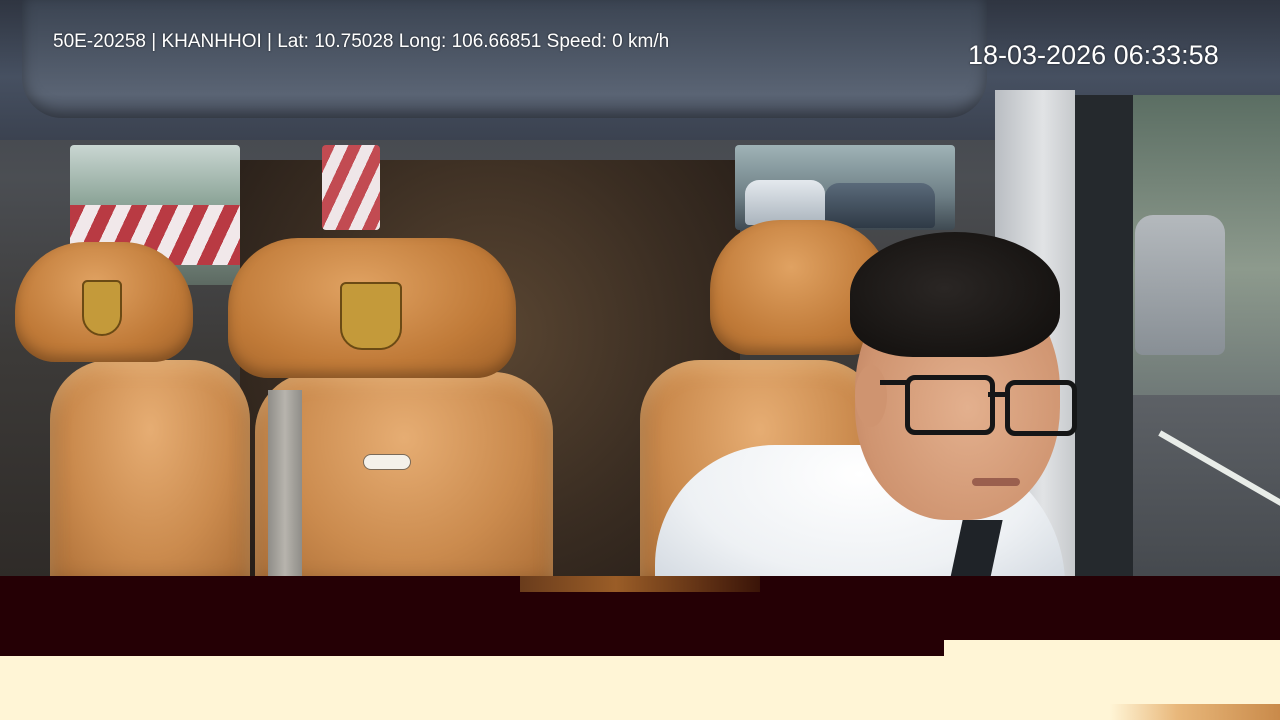 The height and width of the screenshot is (720, 1280). What do you see at coordinates (351, 187) in the screenshot?
I see `middle-window` at bounding box center [351, 187].